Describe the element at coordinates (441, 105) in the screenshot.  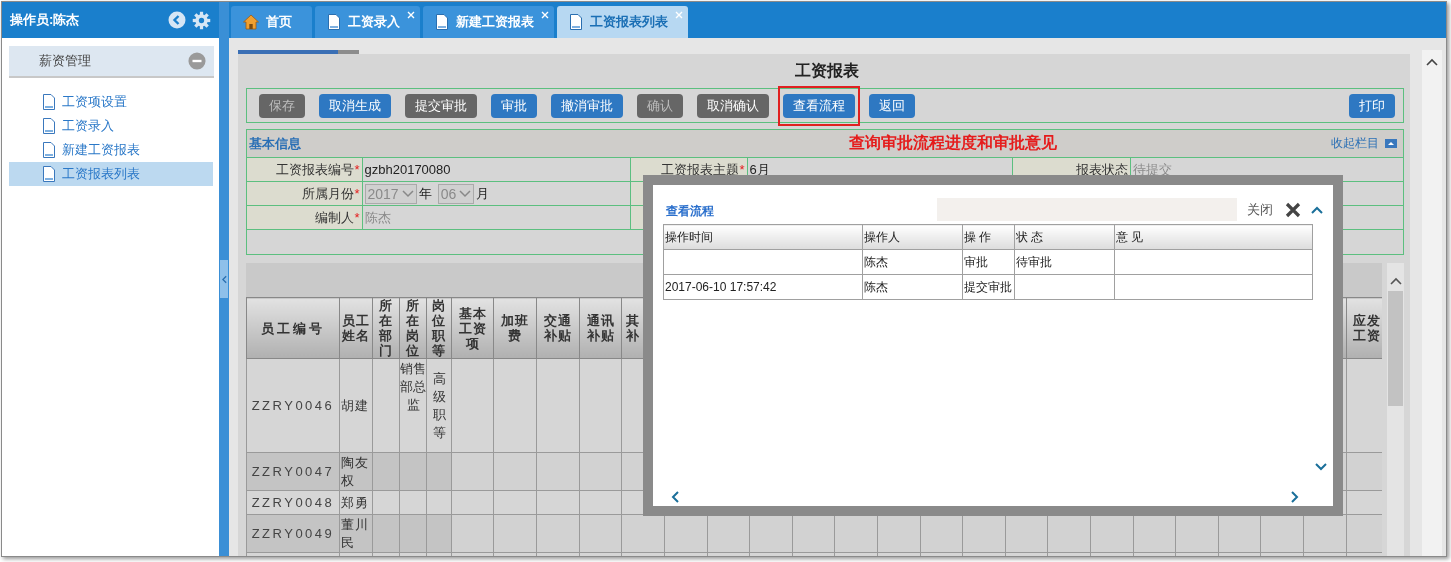
I see `toolbar-button: 提交审批` at that location.